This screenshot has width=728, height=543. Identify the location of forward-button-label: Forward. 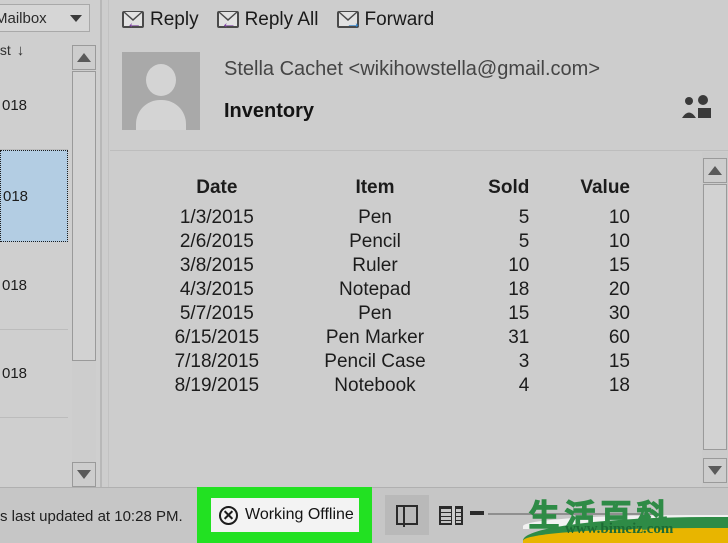
(399, 19).